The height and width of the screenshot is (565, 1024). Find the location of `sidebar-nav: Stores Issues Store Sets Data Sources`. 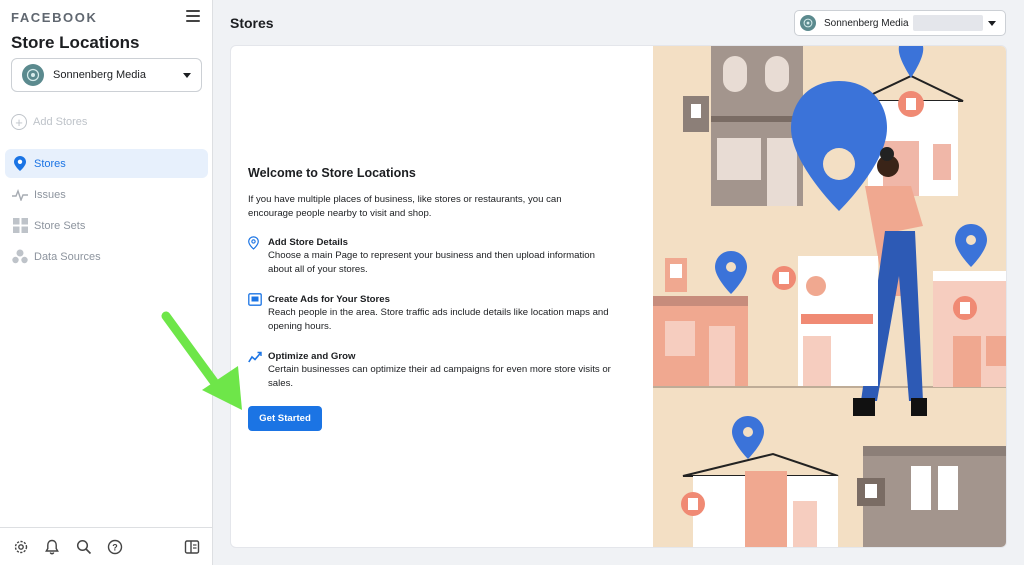

sidebar-nav: Stores Issues Store Sets Data Sources is located at coordinates (106, 211).